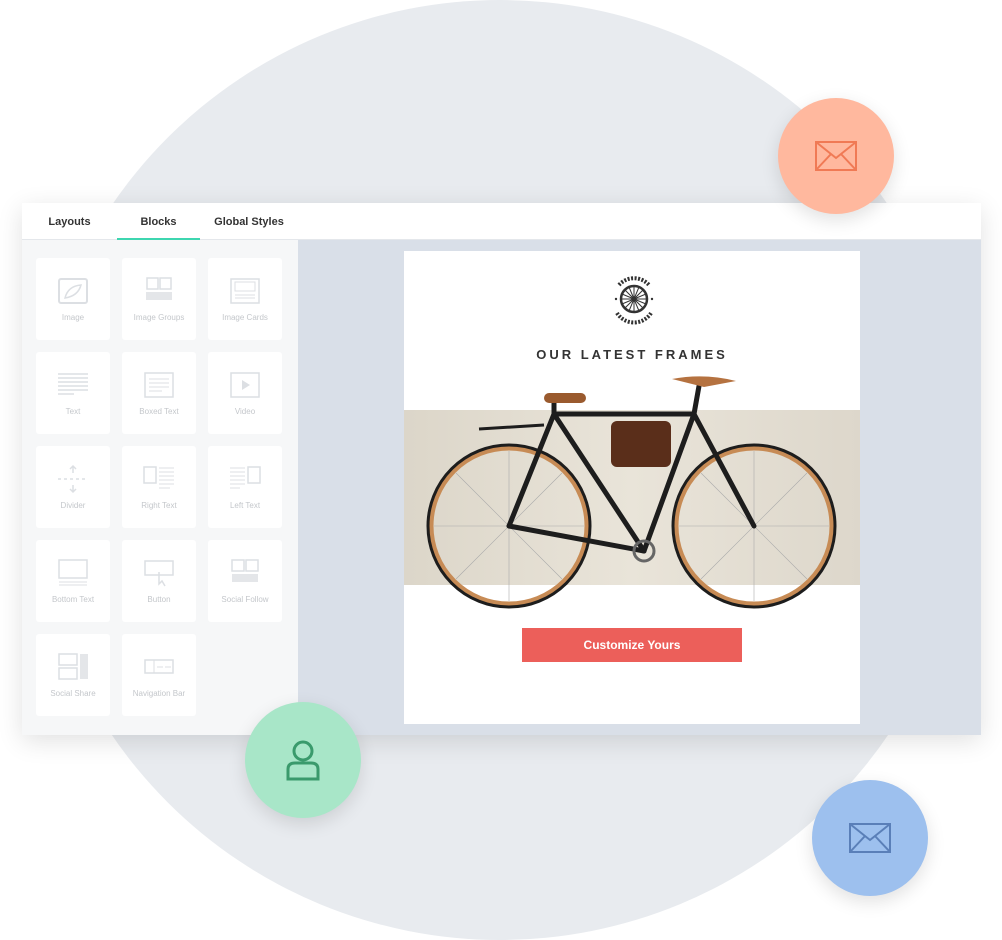 This screenshot has width=1002, height=940. Describe the element at coordinates (159, 572) in the screenshot. I see `button-icon` at that location.